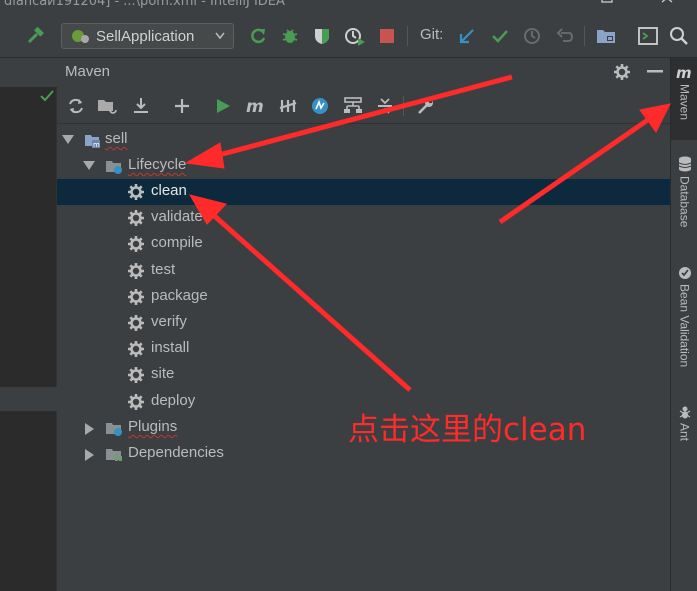  Describe the element at coordinates (153, 426) in the screenshot. I see `plugins-label: Plugins` at that location.